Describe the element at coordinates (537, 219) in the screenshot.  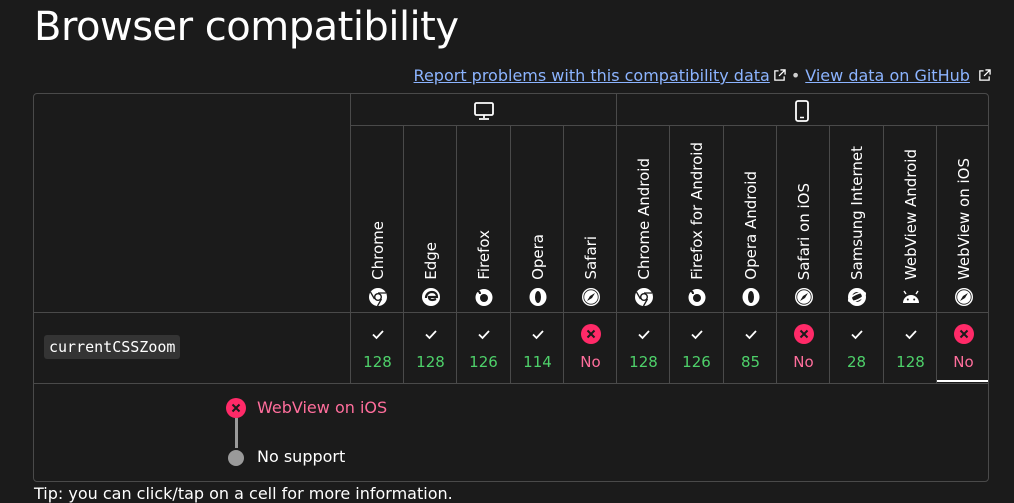
I see `browser-header-opera: Opera` at that location.